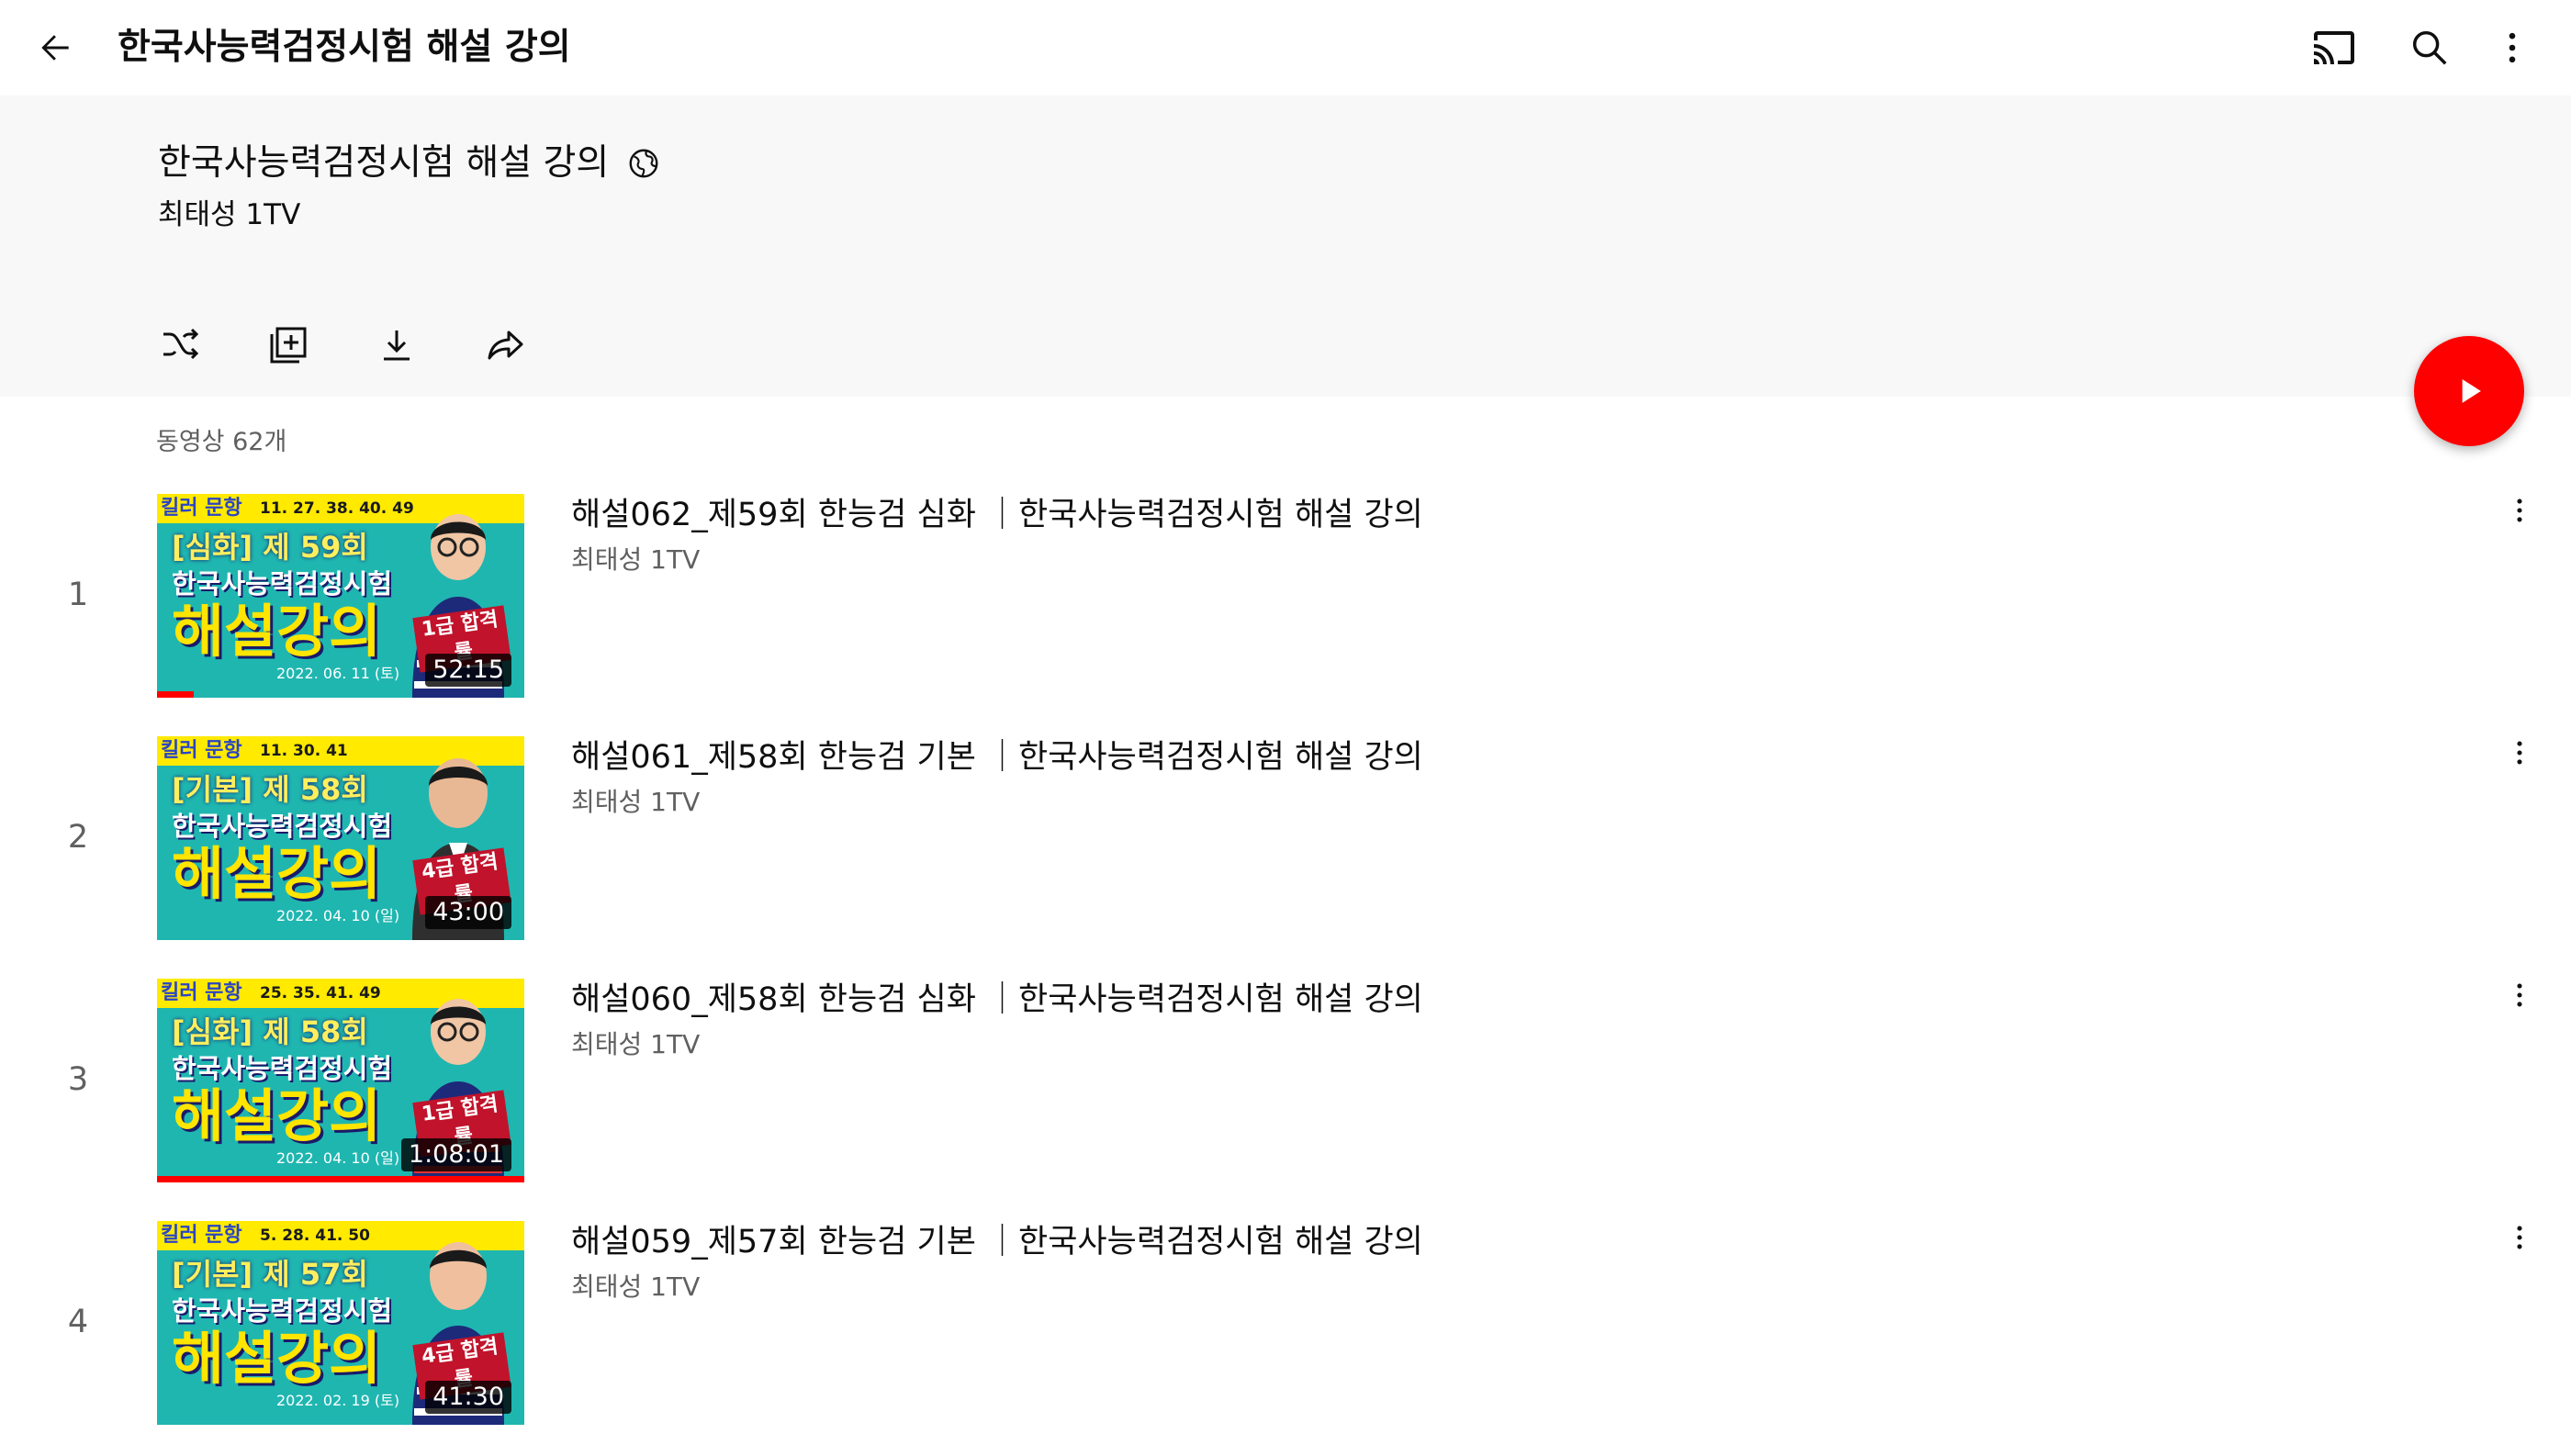 This screenshot has width=2571, height=1456. What do you see at coordinates (320, 993) in the screenshot?
I see `thumbnail-numbers: 25. 35. 41. 49` at bounding box center [320, 993].